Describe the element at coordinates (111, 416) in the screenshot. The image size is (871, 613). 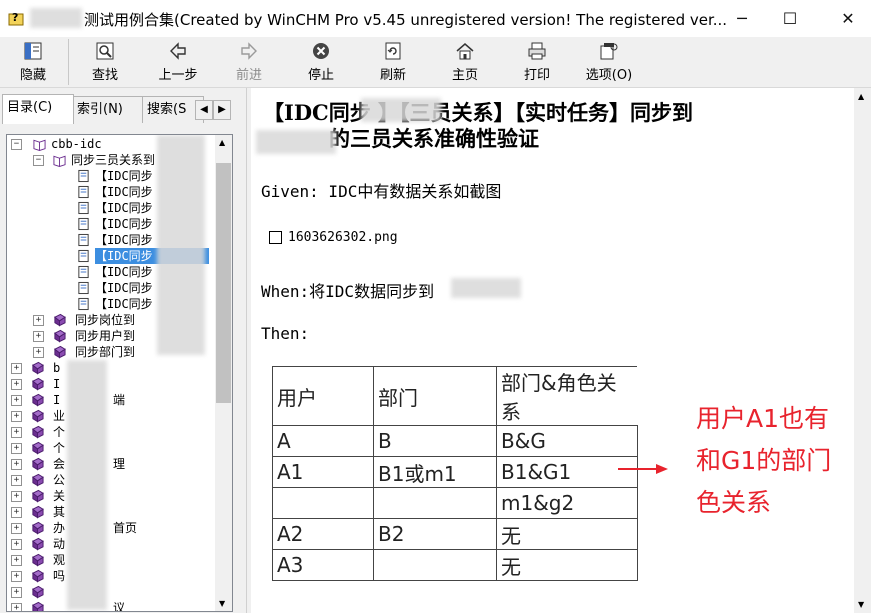
I see `tree-book-item: + 业` at that location.